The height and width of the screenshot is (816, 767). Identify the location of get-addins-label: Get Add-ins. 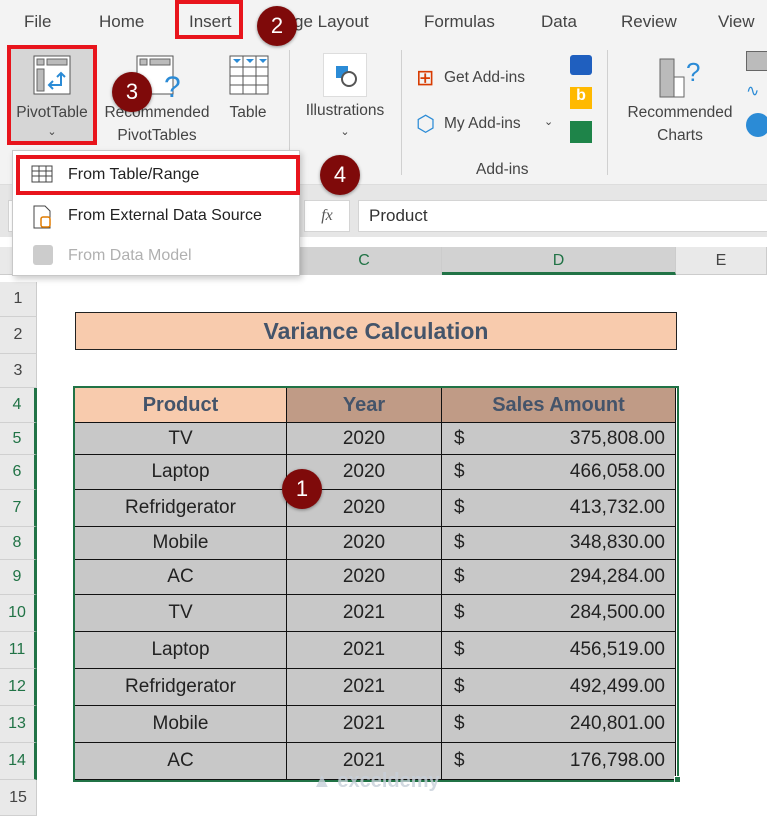
(484, 77).